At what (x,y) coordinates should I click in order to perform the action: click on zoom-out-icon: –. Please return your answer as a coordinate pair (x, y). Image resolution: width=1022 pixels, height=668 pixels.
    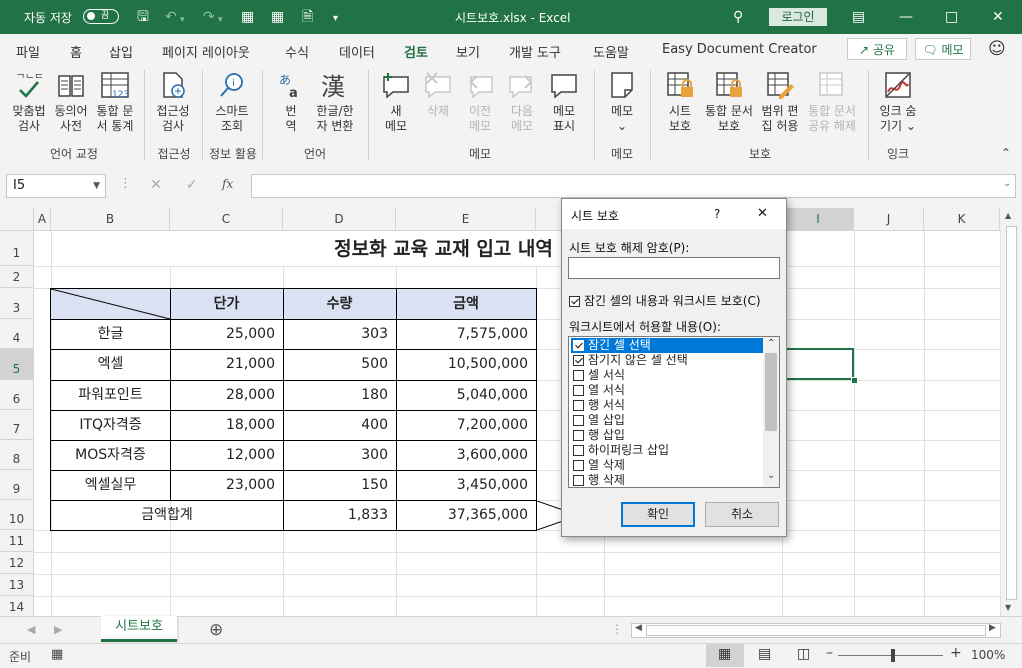
    Looking at the image, I should click on (829, 653).